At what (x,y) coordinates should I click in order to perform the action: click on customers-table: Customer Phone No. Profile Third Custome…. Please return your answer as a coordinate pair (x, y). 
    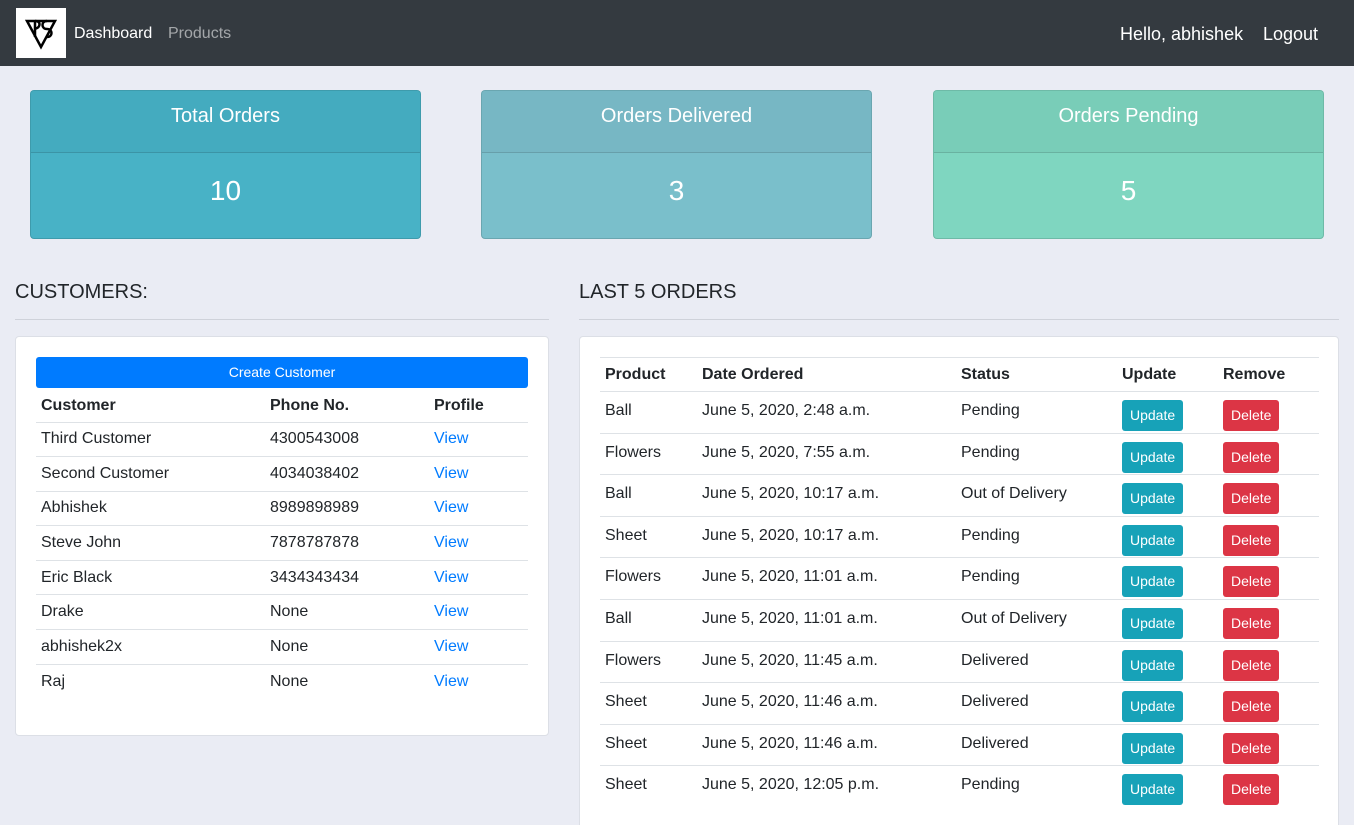
    Looking at the image, I should click on (282, 544).